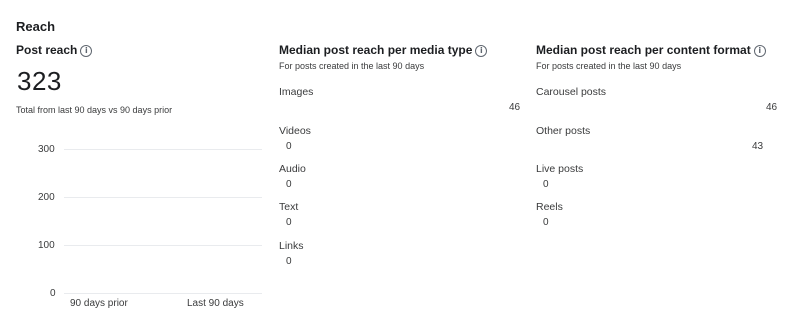  I want to click on content-format-title: Median post reach per content format i, so click(651, 50).